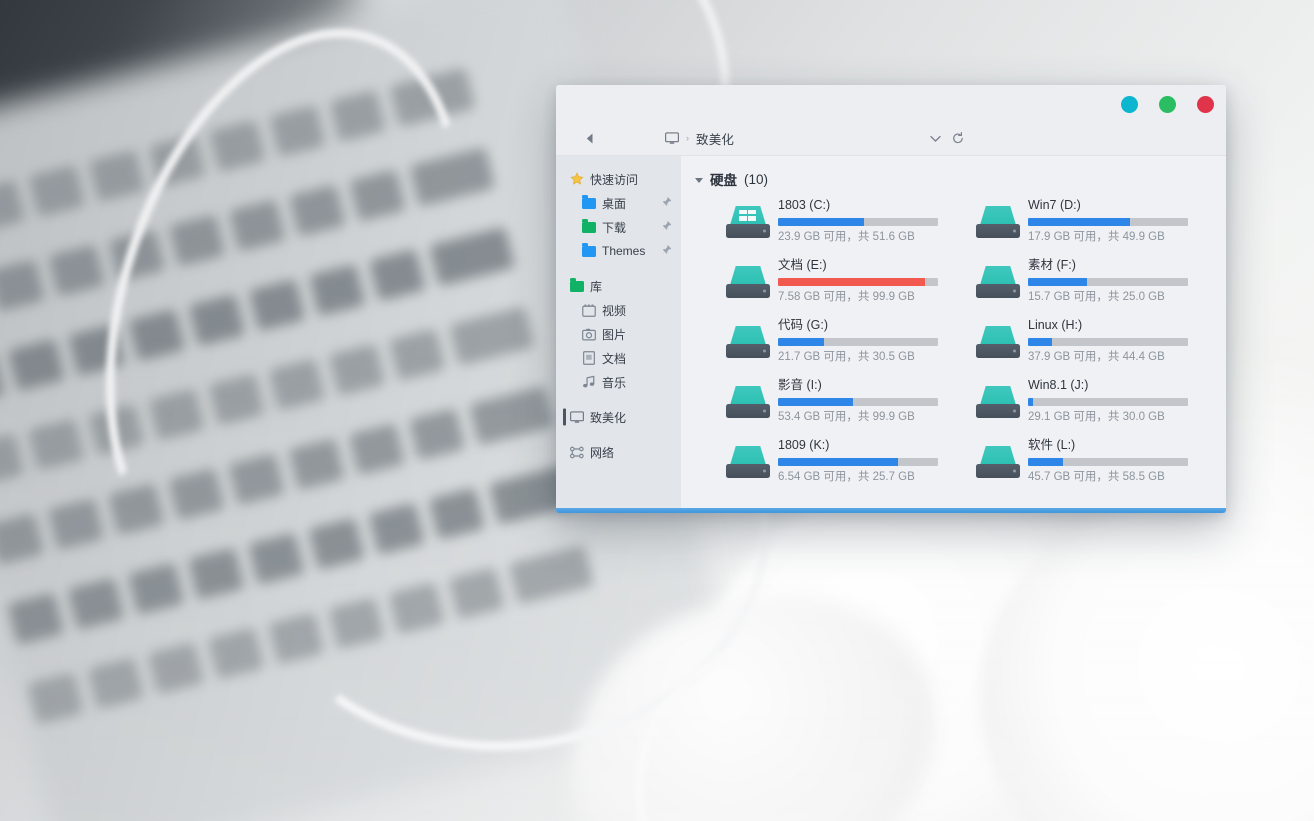 The image size is (1314, 821). I want to click on sidebar-item-label: 致美化, so click(608, 417).